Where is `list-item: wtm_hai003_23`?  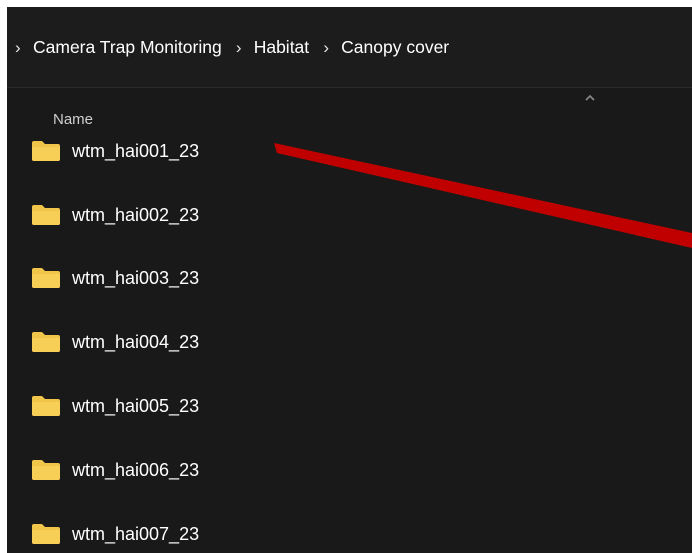 list-item: wtm_hai003_23 is located at coordinates (115, 278).